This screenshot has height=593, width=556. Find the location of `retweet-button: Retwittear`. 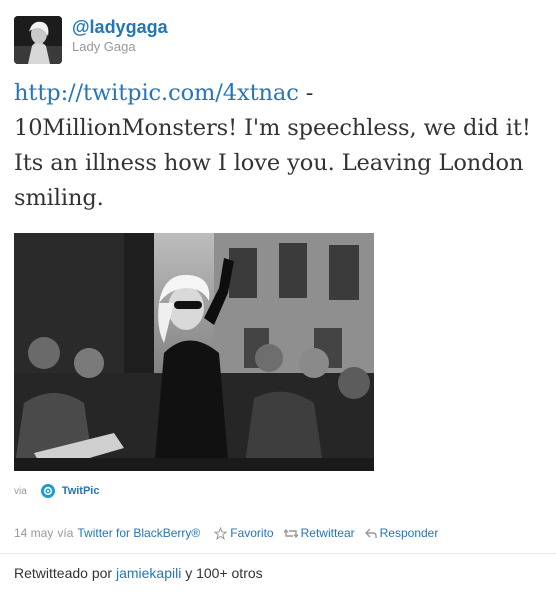

retweet-button: Retwittear is located at coordinates (319, 533).